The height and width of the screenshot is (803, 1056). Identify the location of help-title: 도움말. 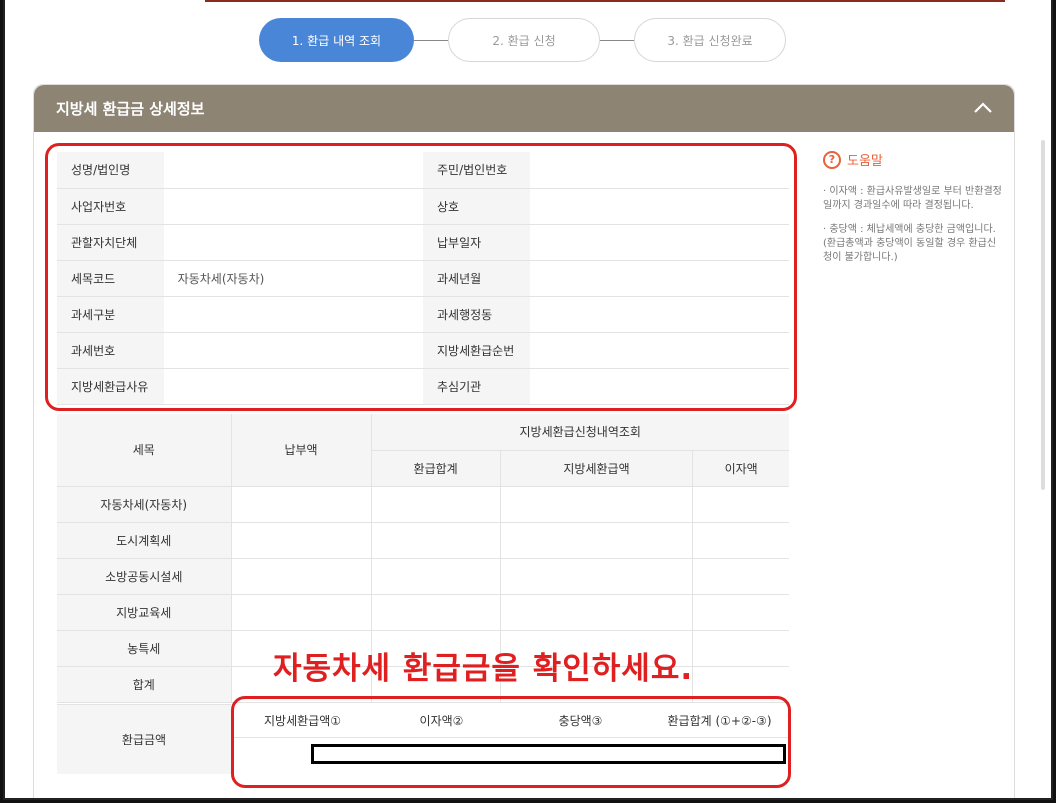
(865, 161).